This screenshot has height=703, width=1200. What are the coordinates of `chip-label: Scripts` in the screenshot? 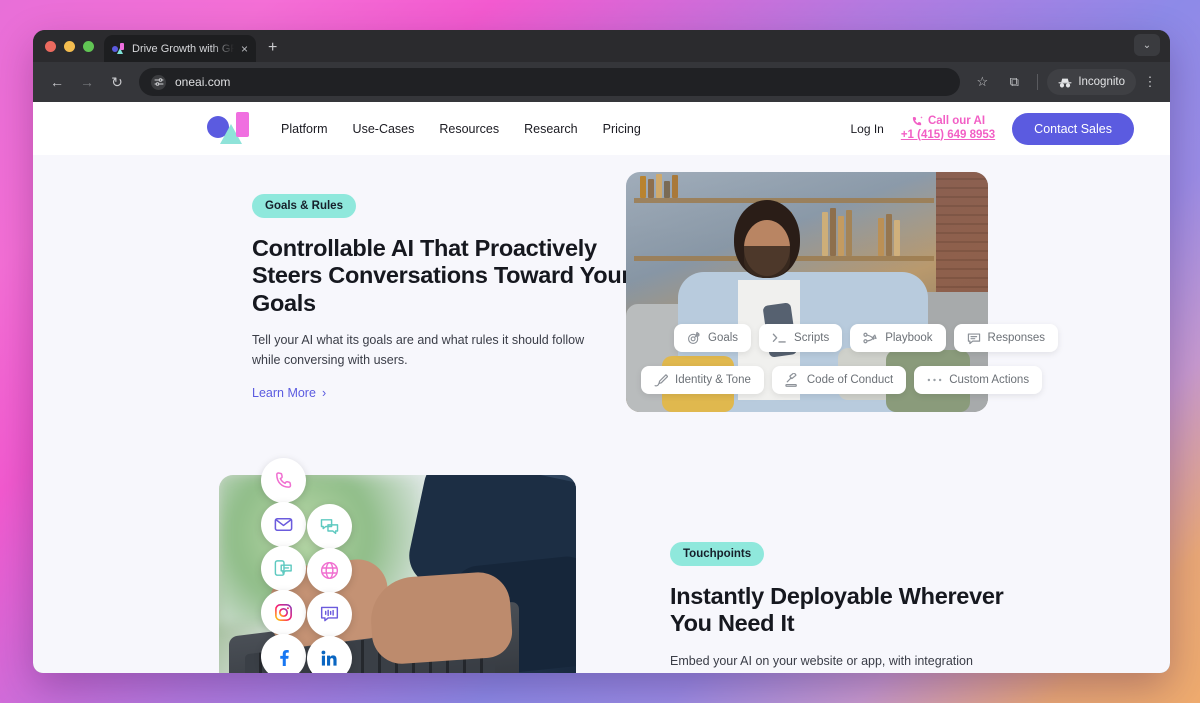 It's located at (812, 338).